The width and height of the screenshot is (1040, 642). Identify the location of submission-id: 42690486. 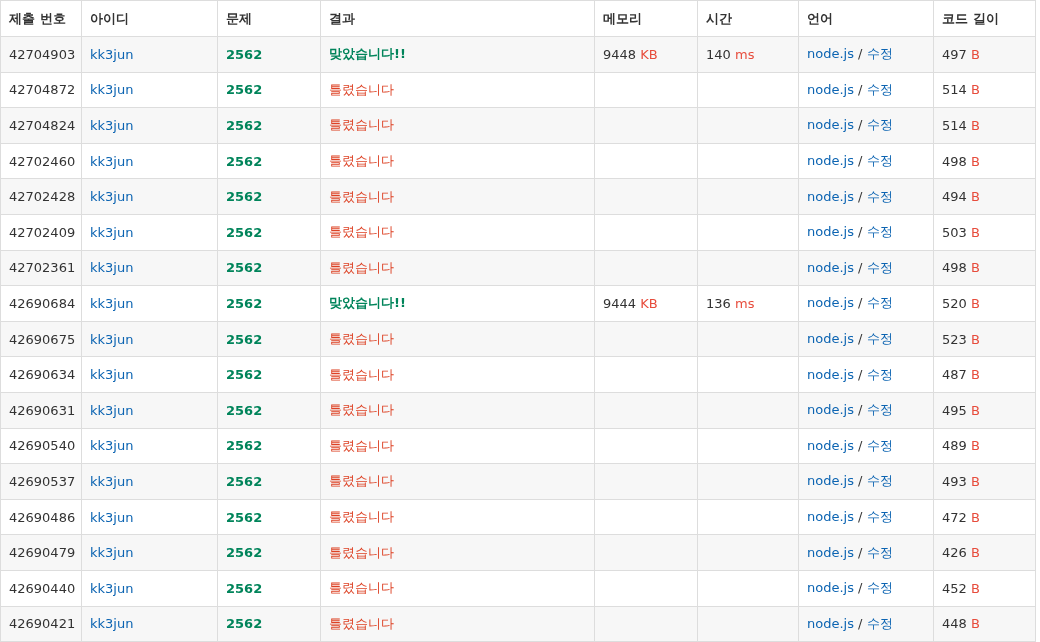
(42, 517).